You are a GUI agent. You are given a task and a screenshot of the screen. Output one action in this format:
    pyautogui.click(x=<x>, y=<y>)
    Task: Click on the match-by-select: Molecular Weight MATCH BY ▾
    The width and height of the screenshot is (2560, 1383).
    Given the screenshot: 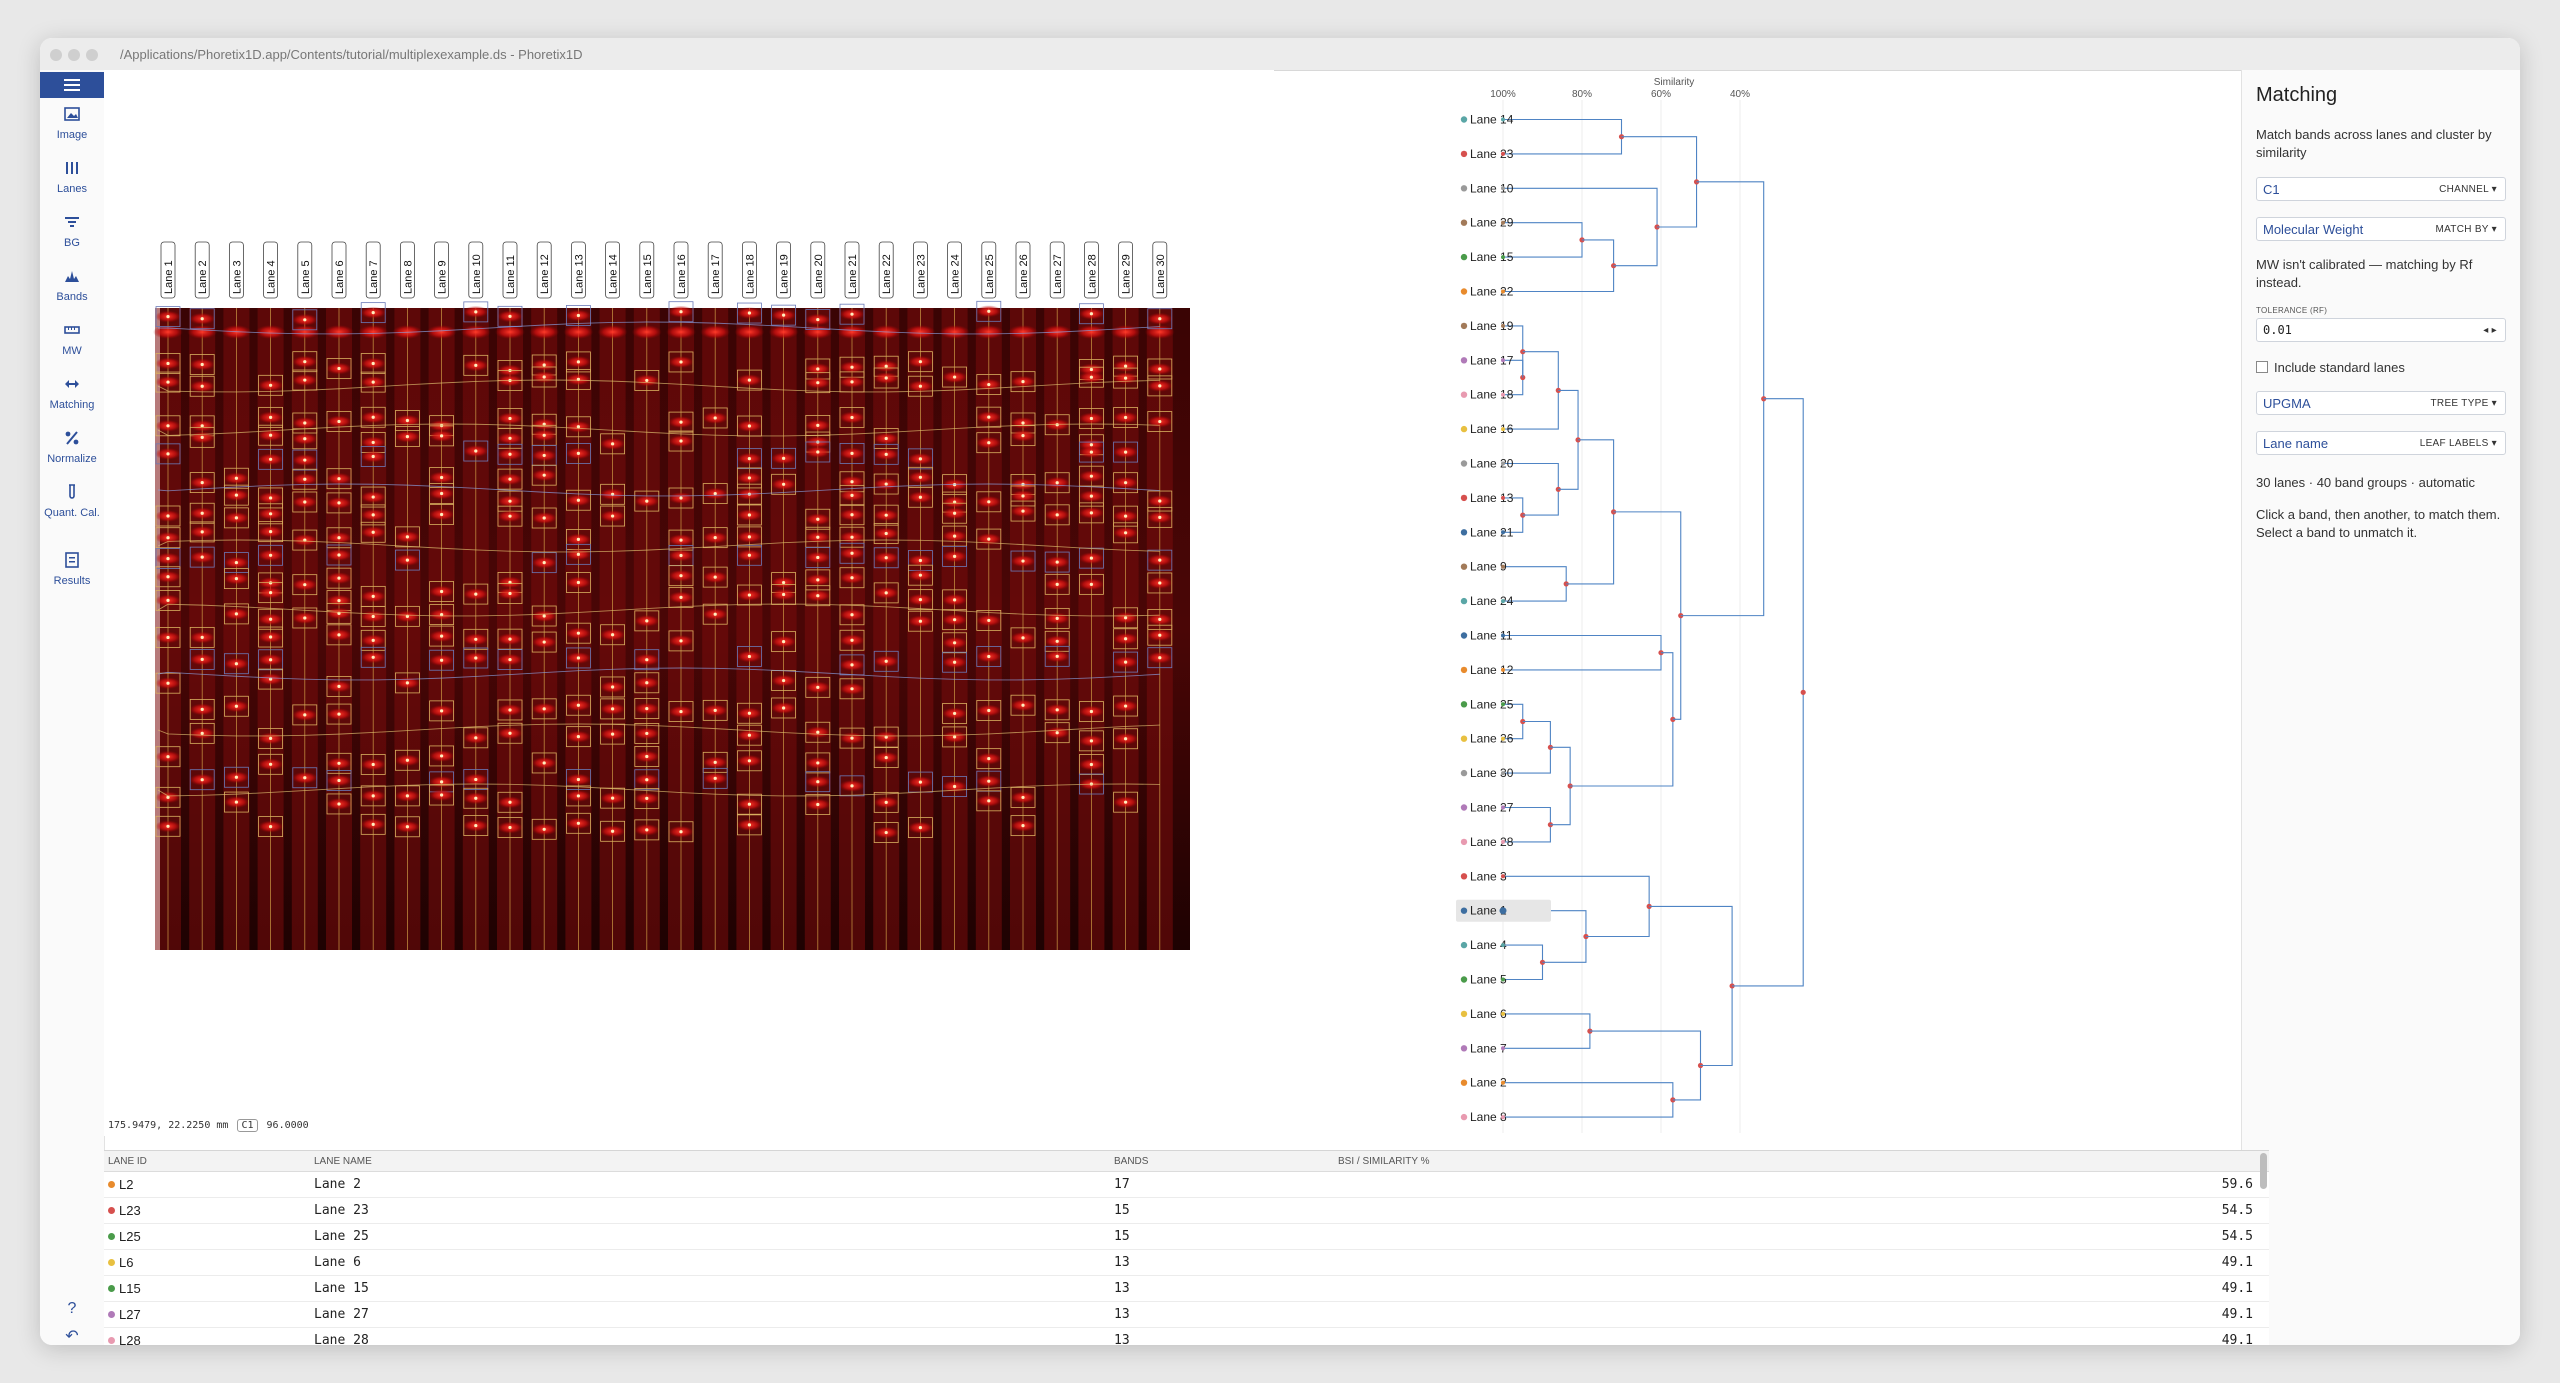 What is the action you would take?
    pyautogui.click(x=2381, y=229)
    